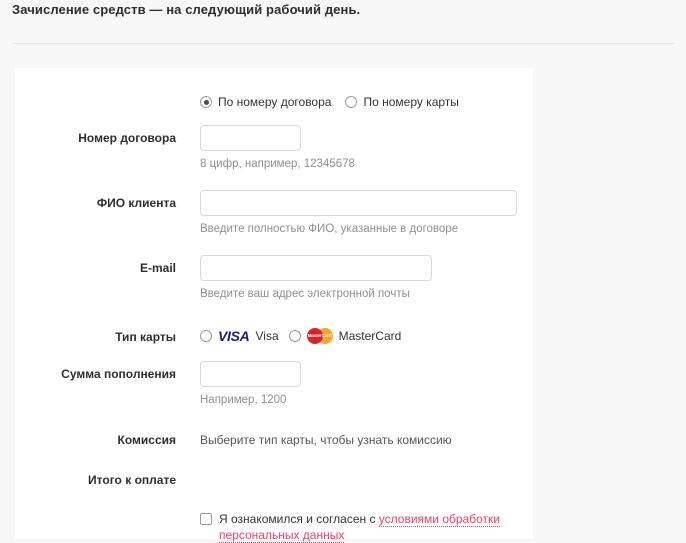  What do you see at coordinates (250, 138) in the screenshot?
I see `contract-number-input` at bounding box center [250, 138].